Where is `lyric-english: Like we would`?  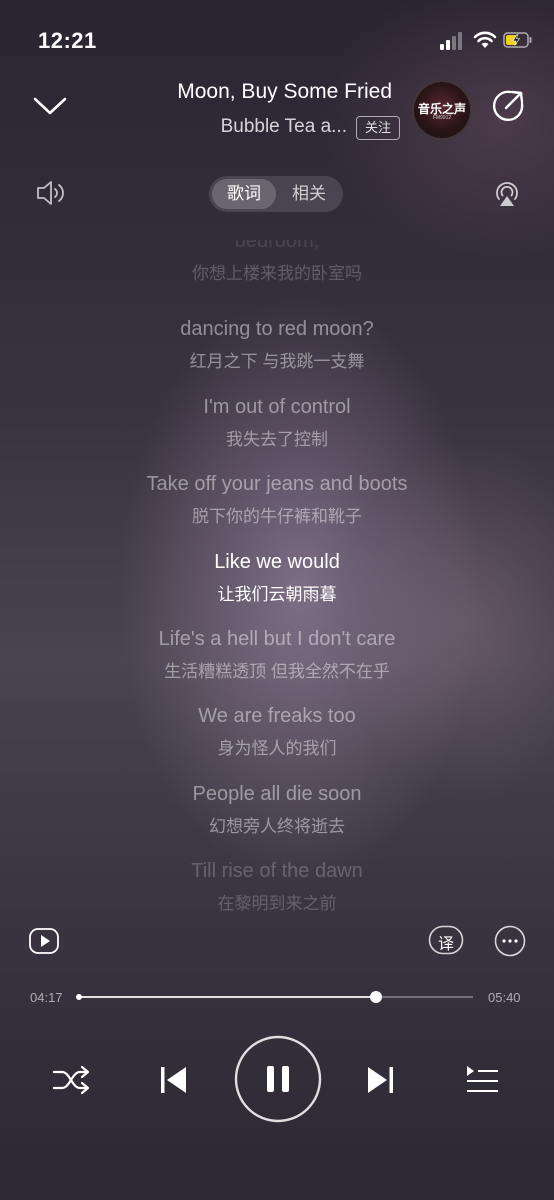 lyric-english: Like we would is located at coordinates (277, 562).